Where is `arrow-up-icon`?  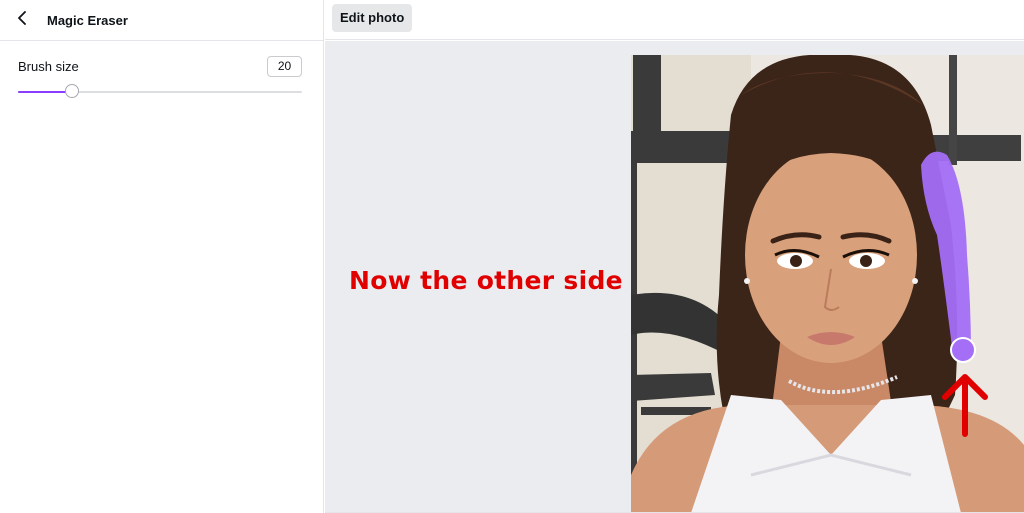
arrow-up-icon is located at coordinates (965, 406).